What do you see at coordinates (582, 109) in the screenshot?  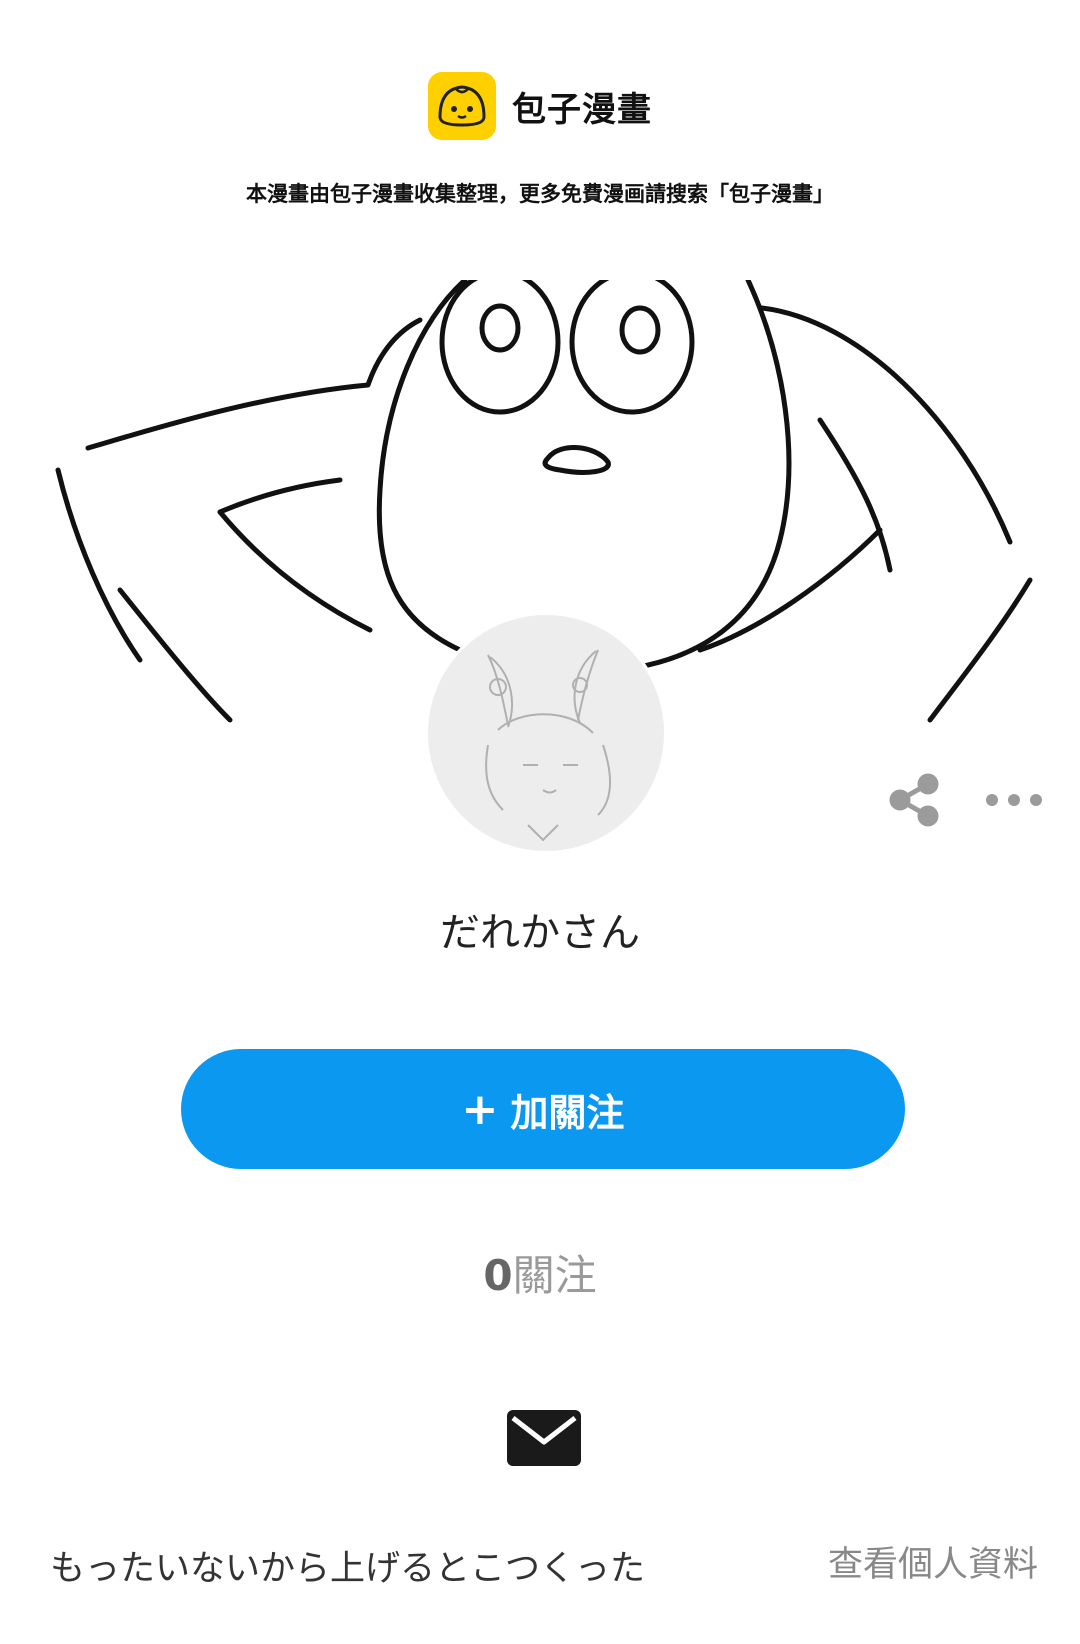 I see `brand-name: 包子漫畫` at bounding box center [582, 109].